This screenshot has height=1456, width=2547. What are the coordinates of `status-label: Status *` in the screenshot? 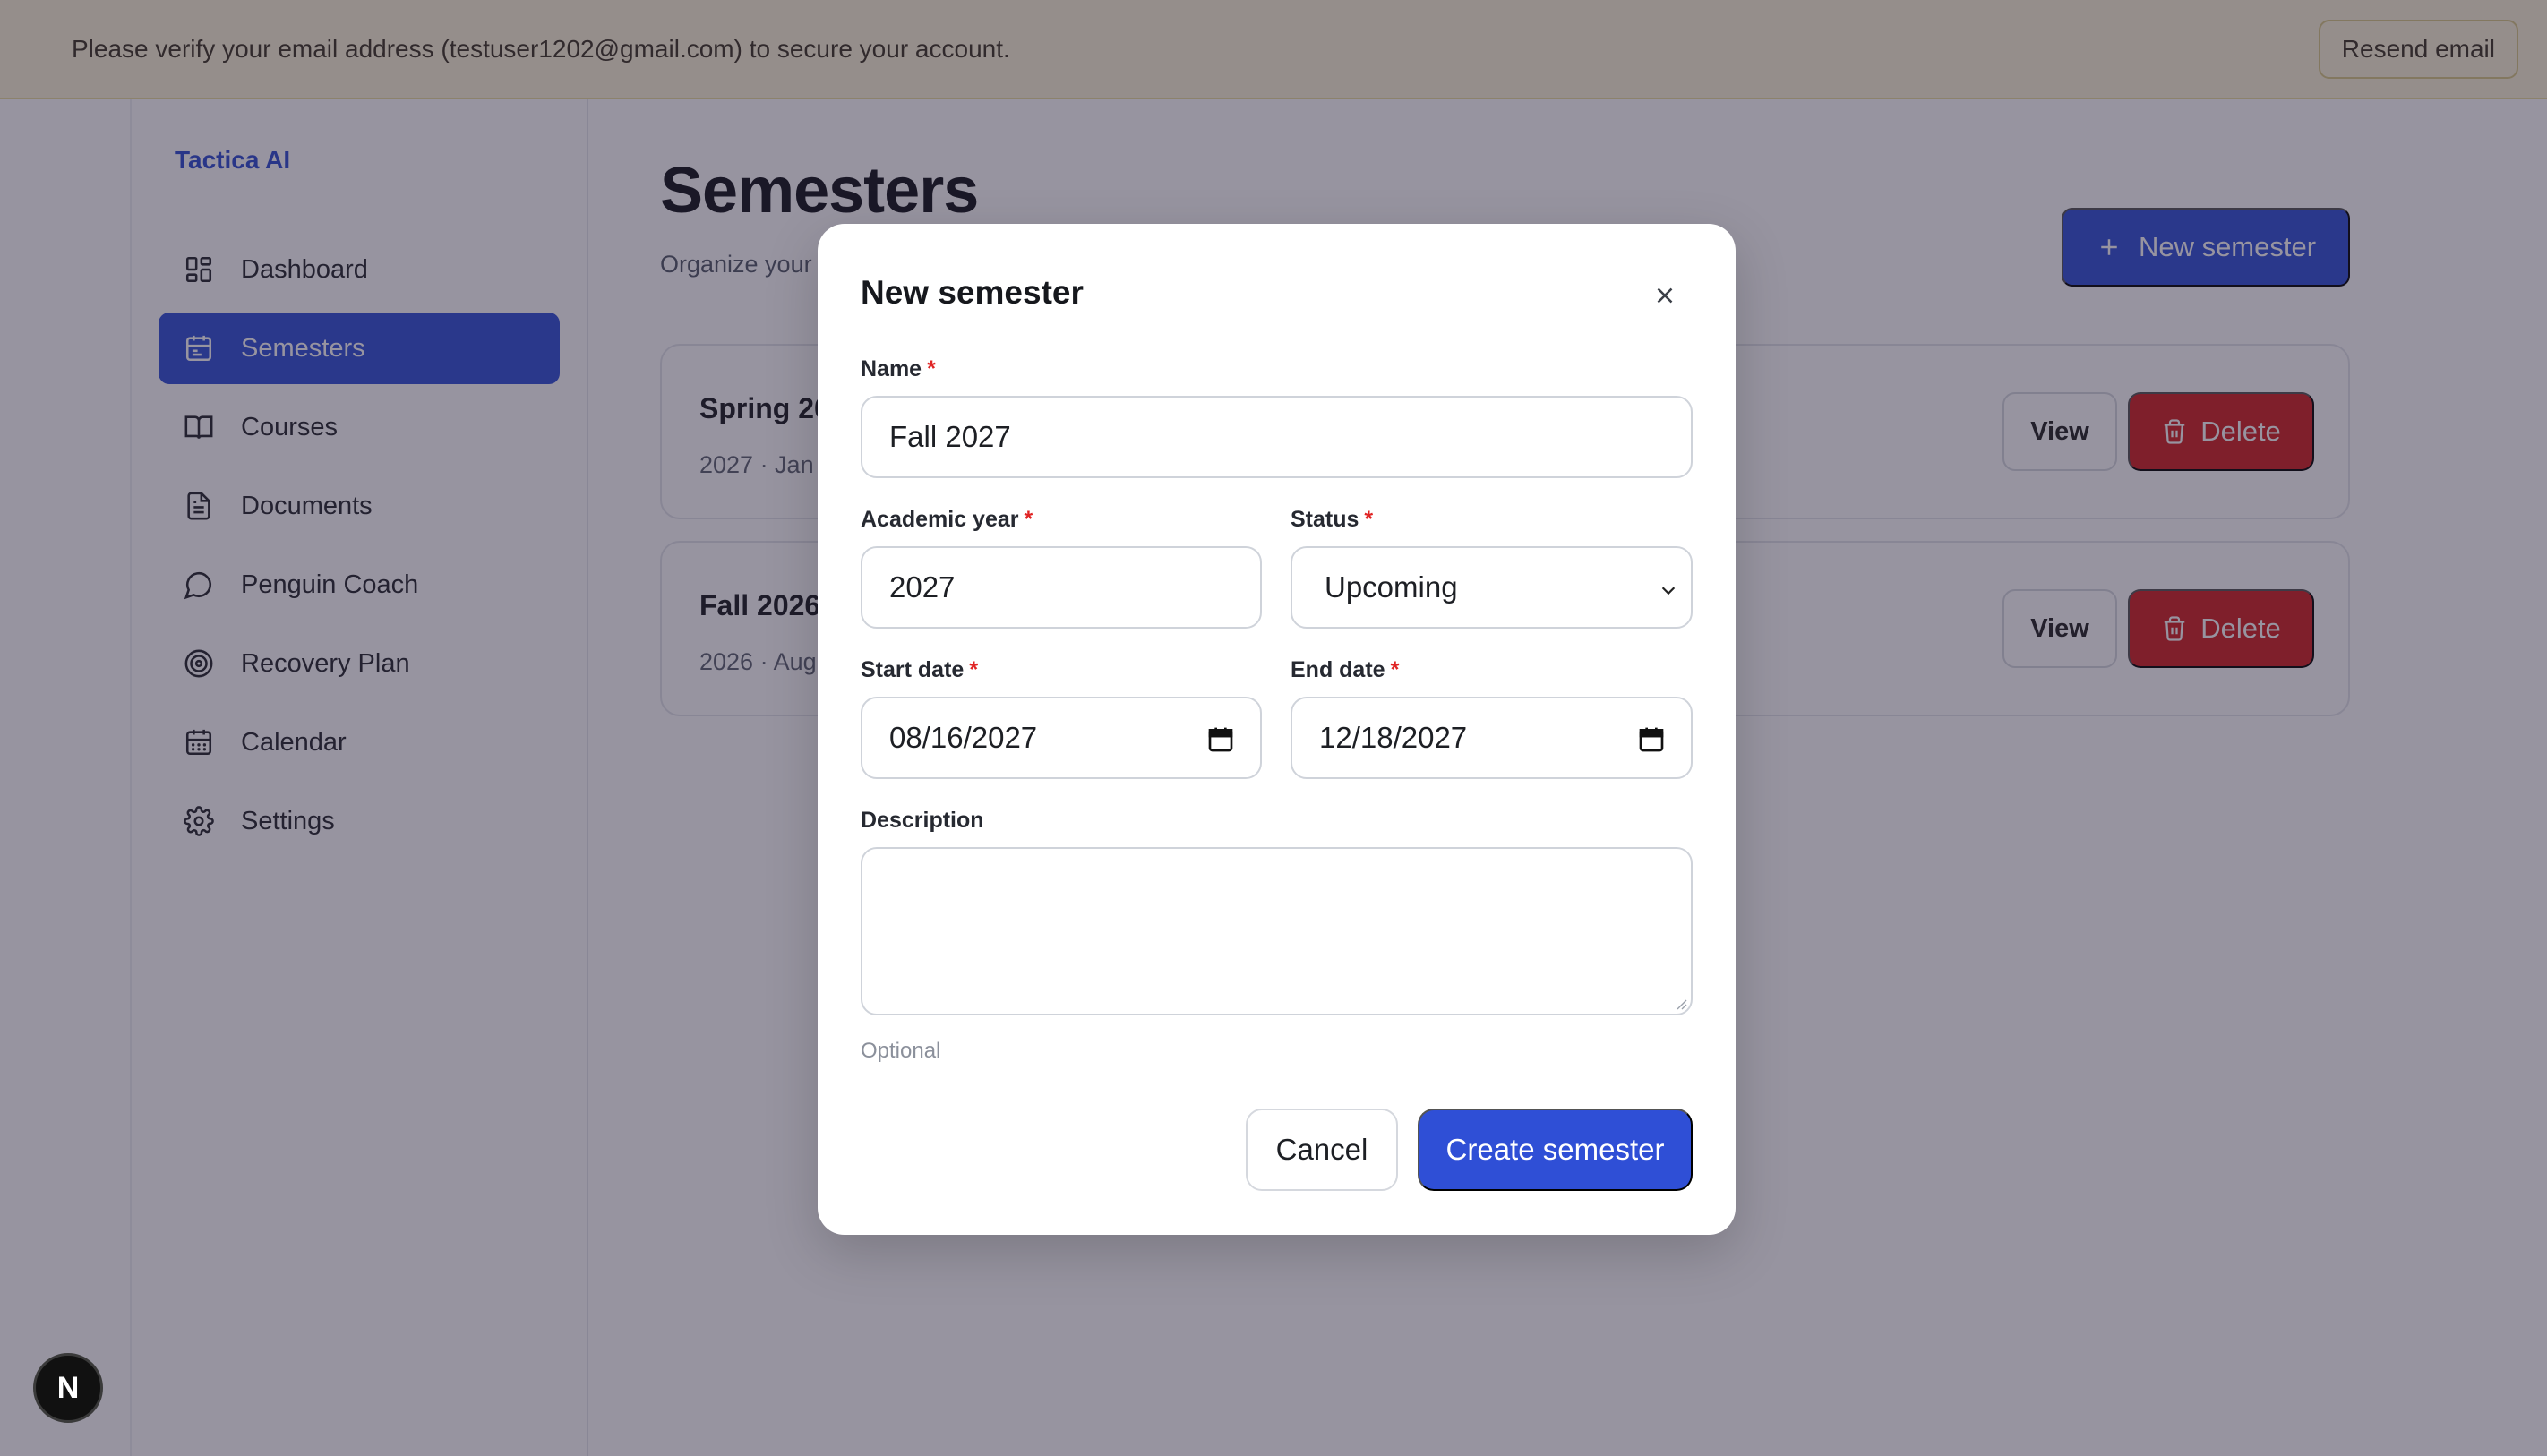 It's located at (1332, 520).